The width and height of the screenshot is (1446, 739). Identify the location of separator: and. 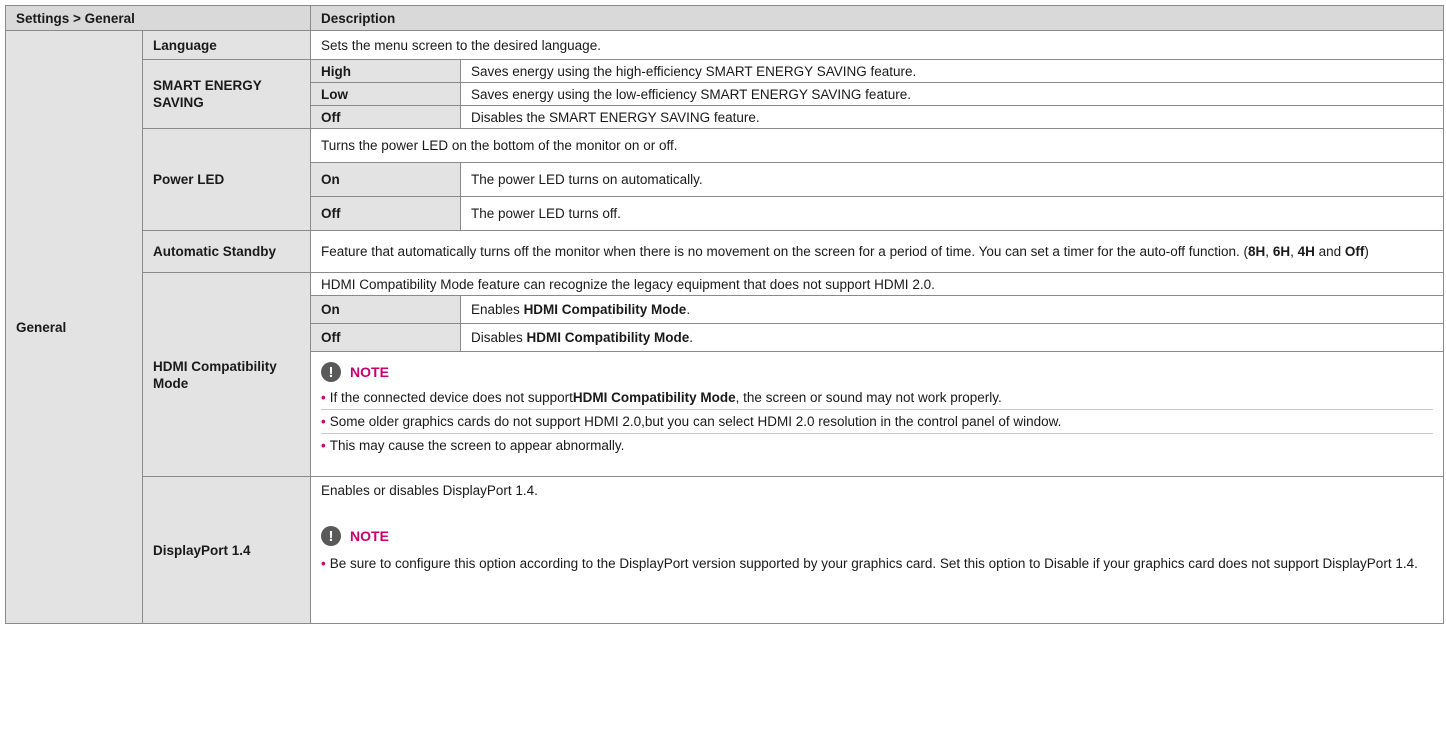
(1329, 251).